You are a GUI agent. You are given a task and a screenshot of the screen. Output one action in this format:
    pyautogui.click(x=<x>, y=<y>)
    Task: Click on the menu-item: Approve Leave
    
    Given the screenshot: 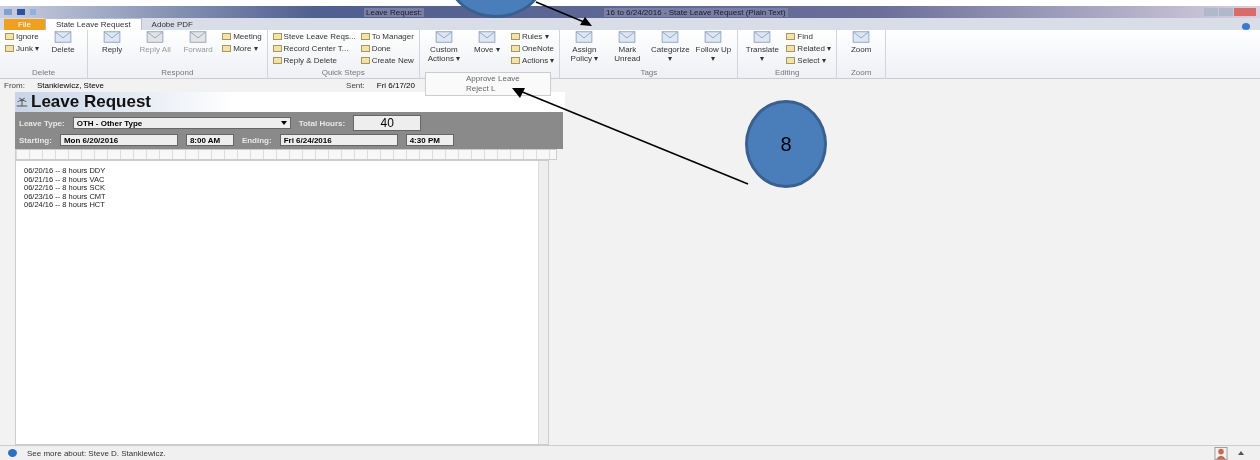 What is the action you would take?
    pyautogui.click(x=493, y=79)
    